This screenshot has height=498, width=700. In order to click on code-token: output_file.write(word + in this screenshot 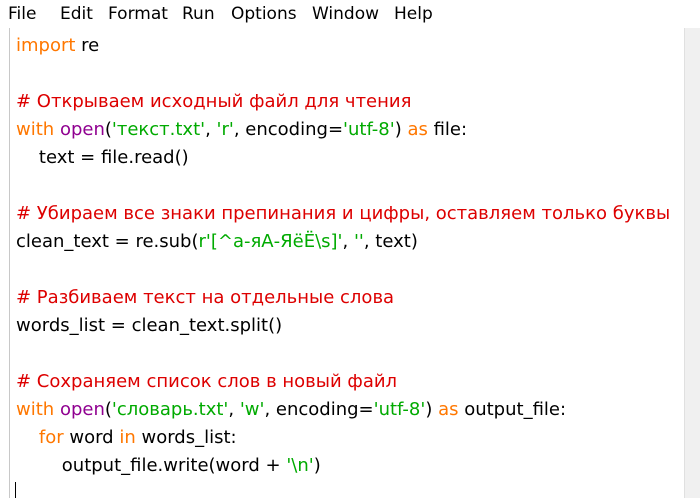, I will do `click(151, 465)`.